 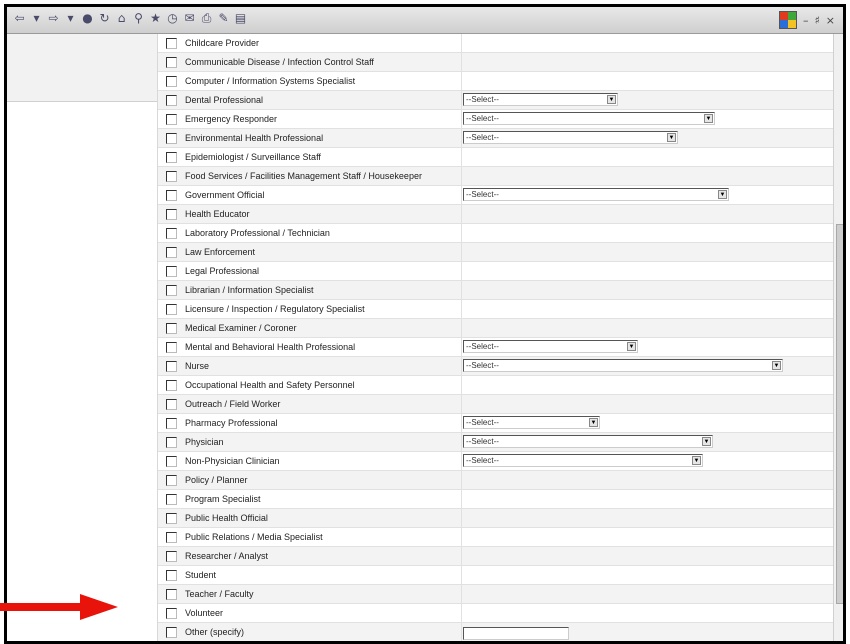 I want to click on occupation-row: Volunteer, so click(x=495, y=613).